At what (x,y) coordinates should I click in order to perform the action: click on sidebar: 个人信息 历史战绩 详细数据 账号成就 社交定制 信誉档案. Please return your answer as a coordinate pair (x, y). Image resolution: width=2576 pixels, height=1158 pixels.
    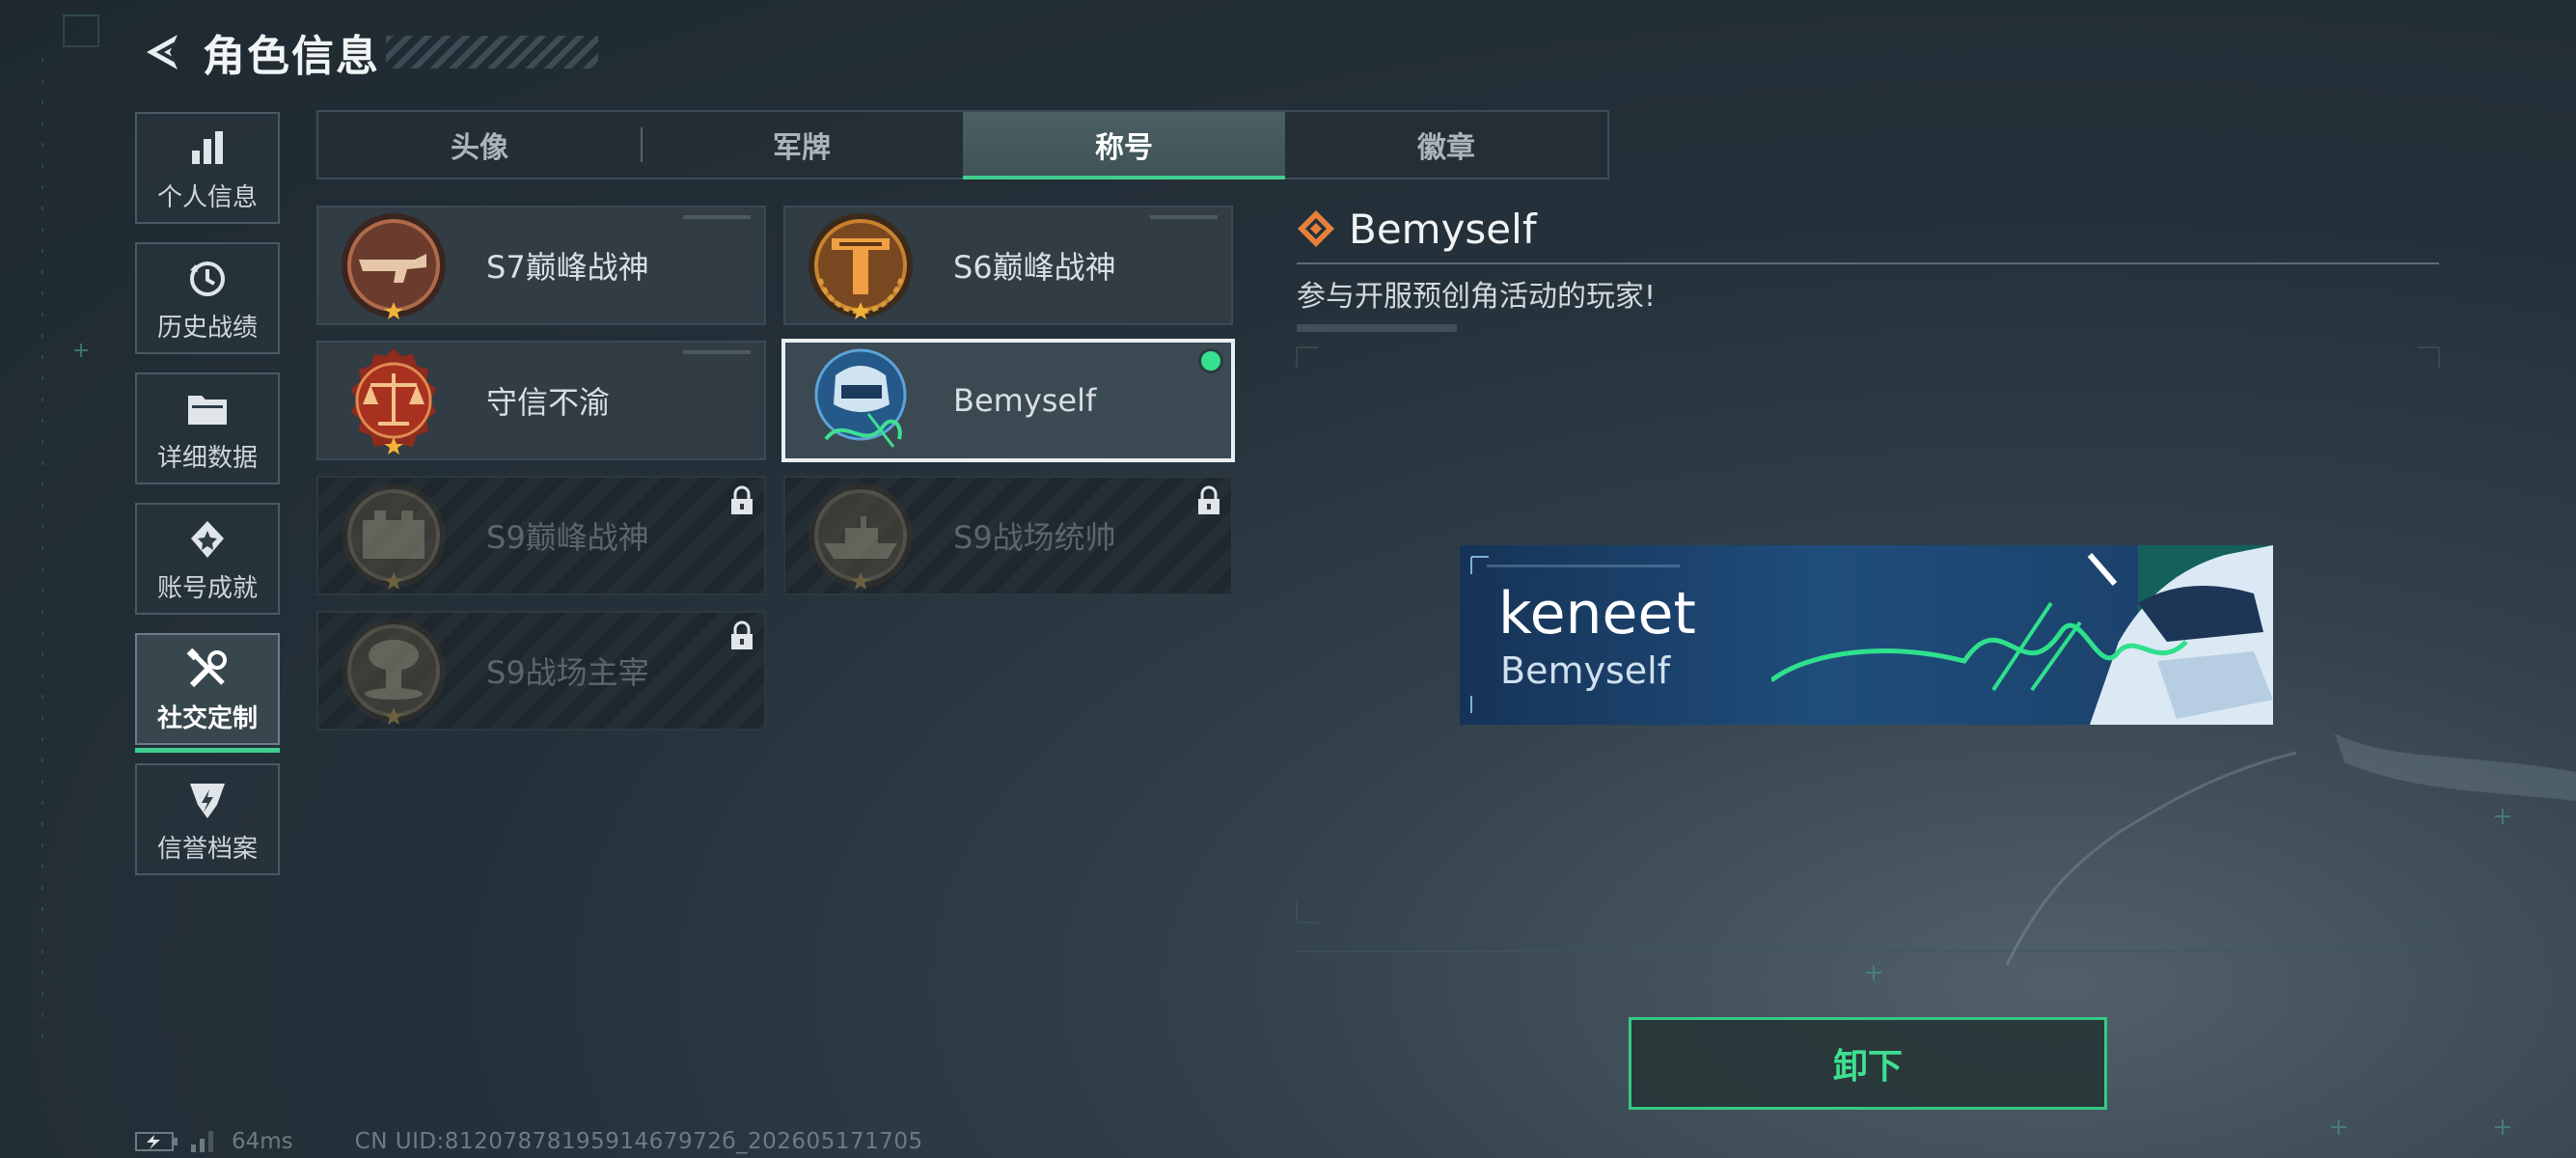
    Looking at the image, I should click on (210, 503).